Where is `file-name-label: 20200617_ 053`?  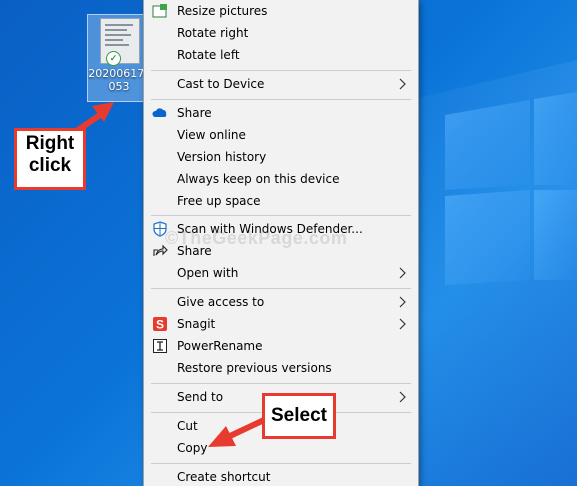
file-name-label: 20200617_ 053 is located at coordinates (119, 80).